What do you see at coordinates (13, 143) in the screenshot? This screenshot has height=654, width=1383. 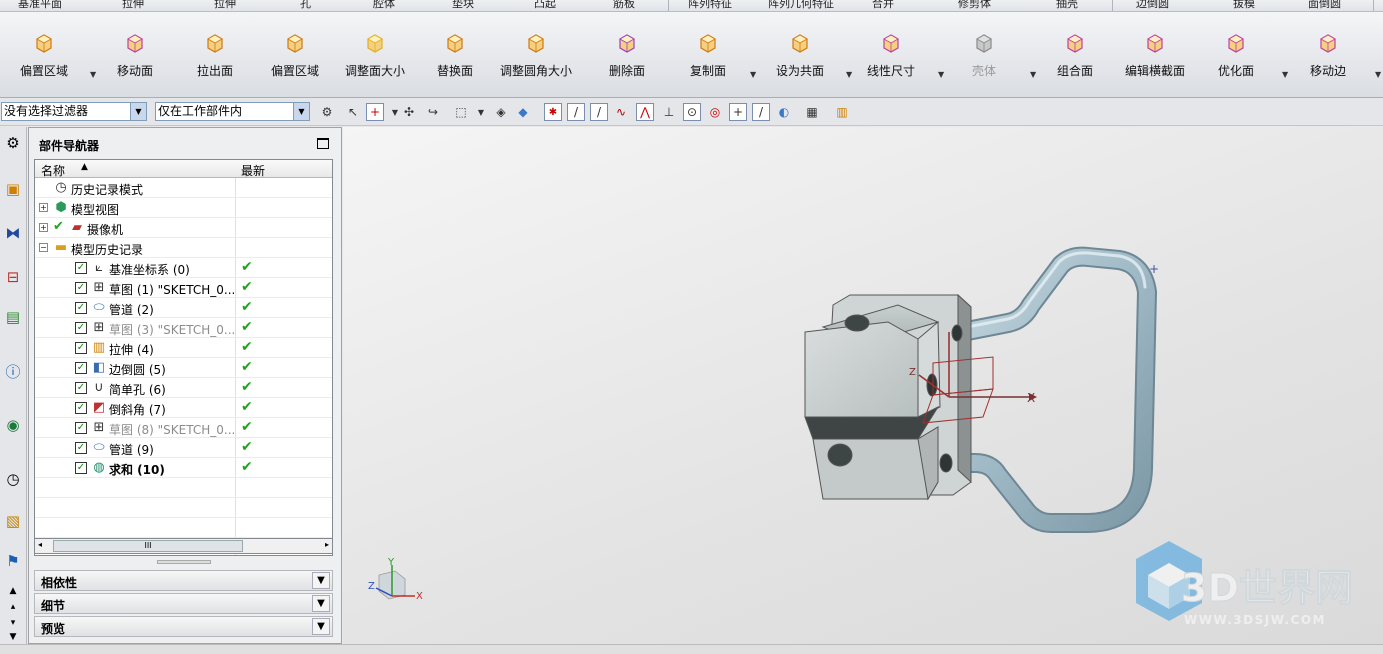 I see `settings-gear-icon: ⚙` at bounding box center [13, 143].